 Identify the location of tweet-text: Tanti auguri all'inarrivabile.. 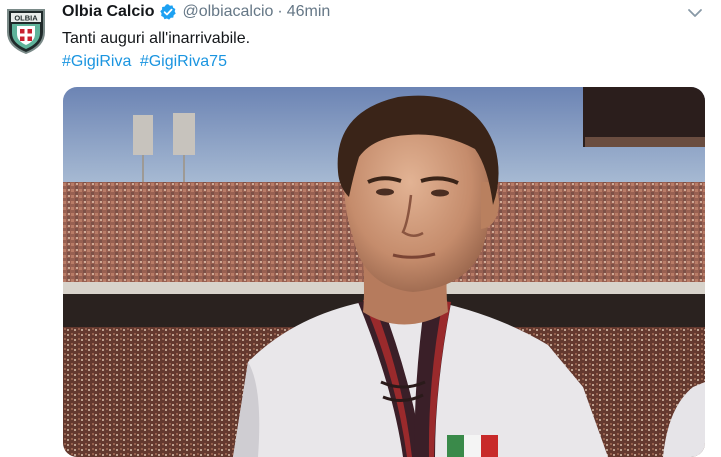
(156, 38).